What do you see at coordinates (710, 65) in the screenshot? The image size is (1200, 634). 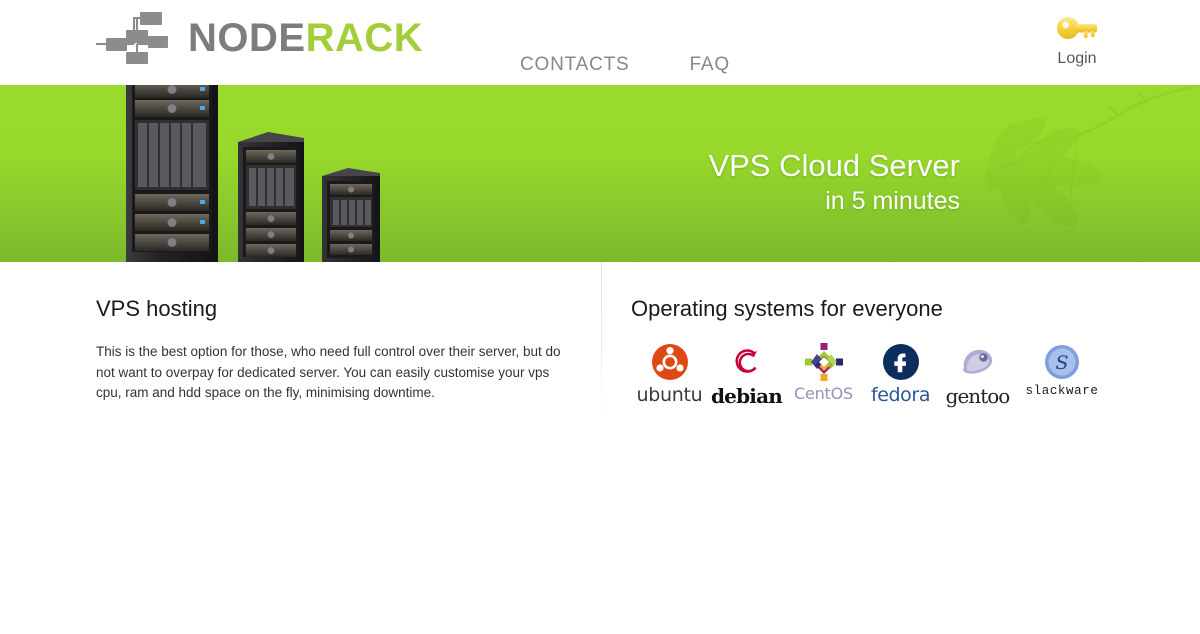 I see `nav-item-faq: FAQ` at bounding box center [710, 65].